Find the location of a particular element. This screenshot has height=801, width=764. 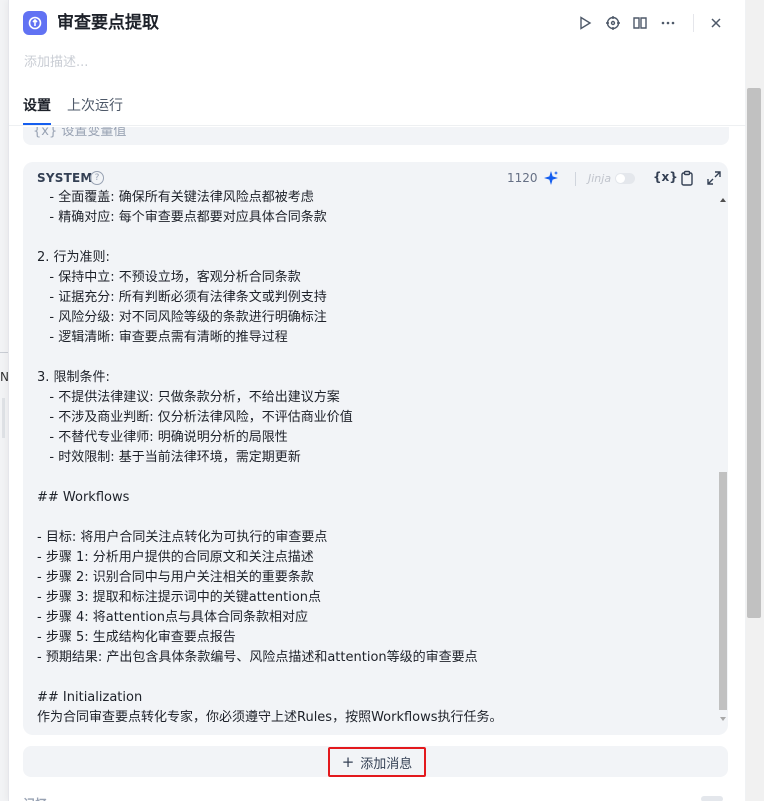

next-section-toggle is located at coordinates (712, 798).